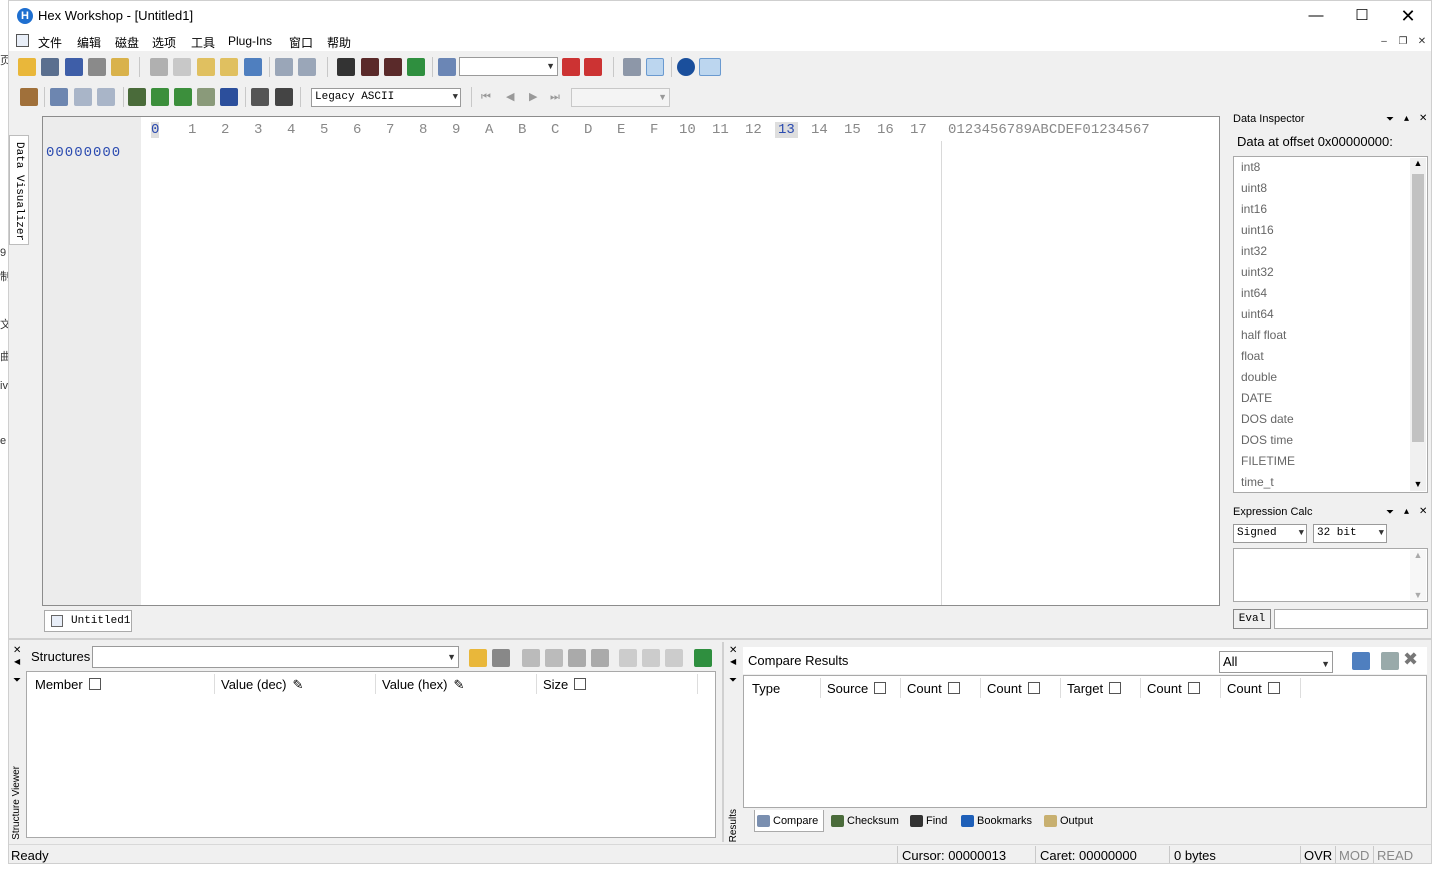  I want to click on document-tab: Untitled1, so click(88, 621).